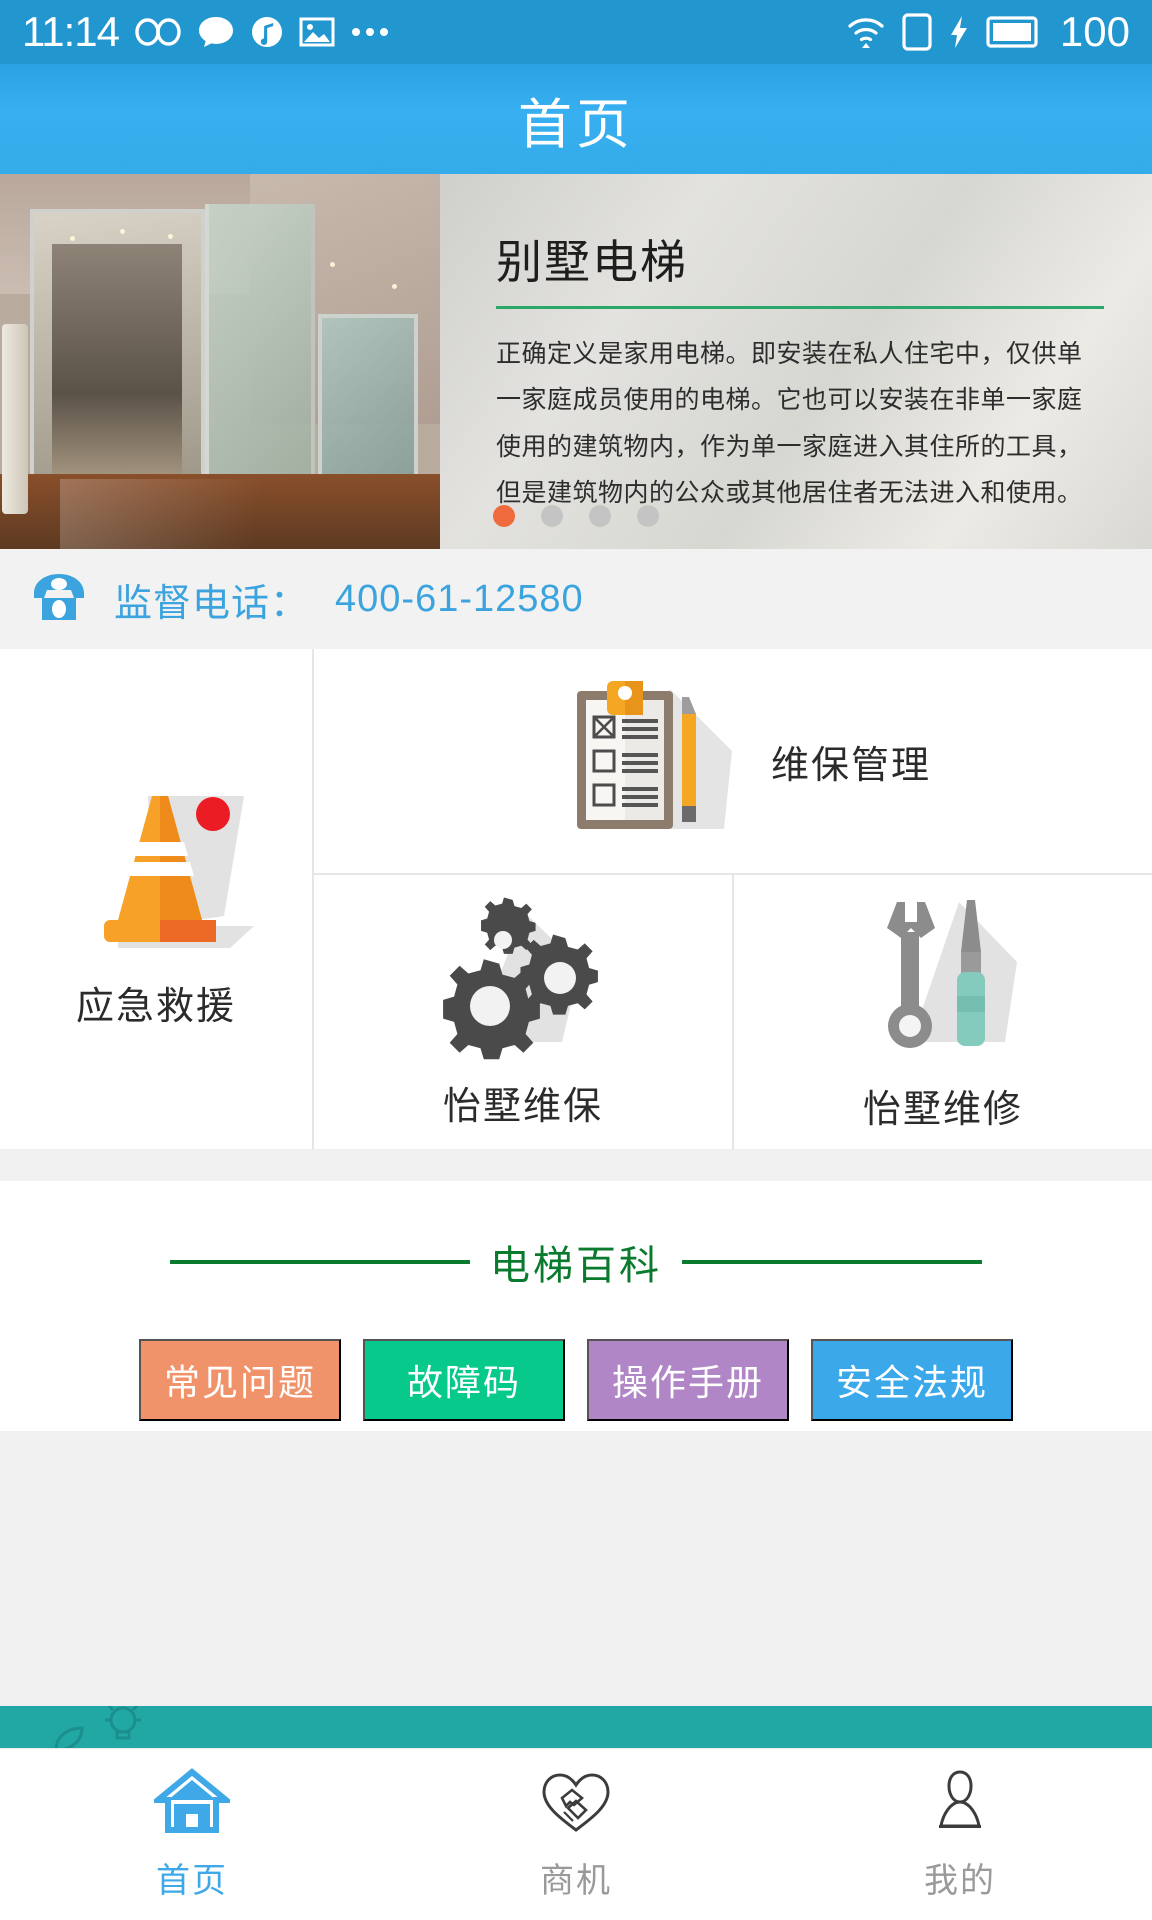 This screenshot has width=1152, height=1920. Describe the element at coordinates (850, 765) in the screenshot. I see `grid-item-maintenance-mgmt-label: 维保管理` at that location.